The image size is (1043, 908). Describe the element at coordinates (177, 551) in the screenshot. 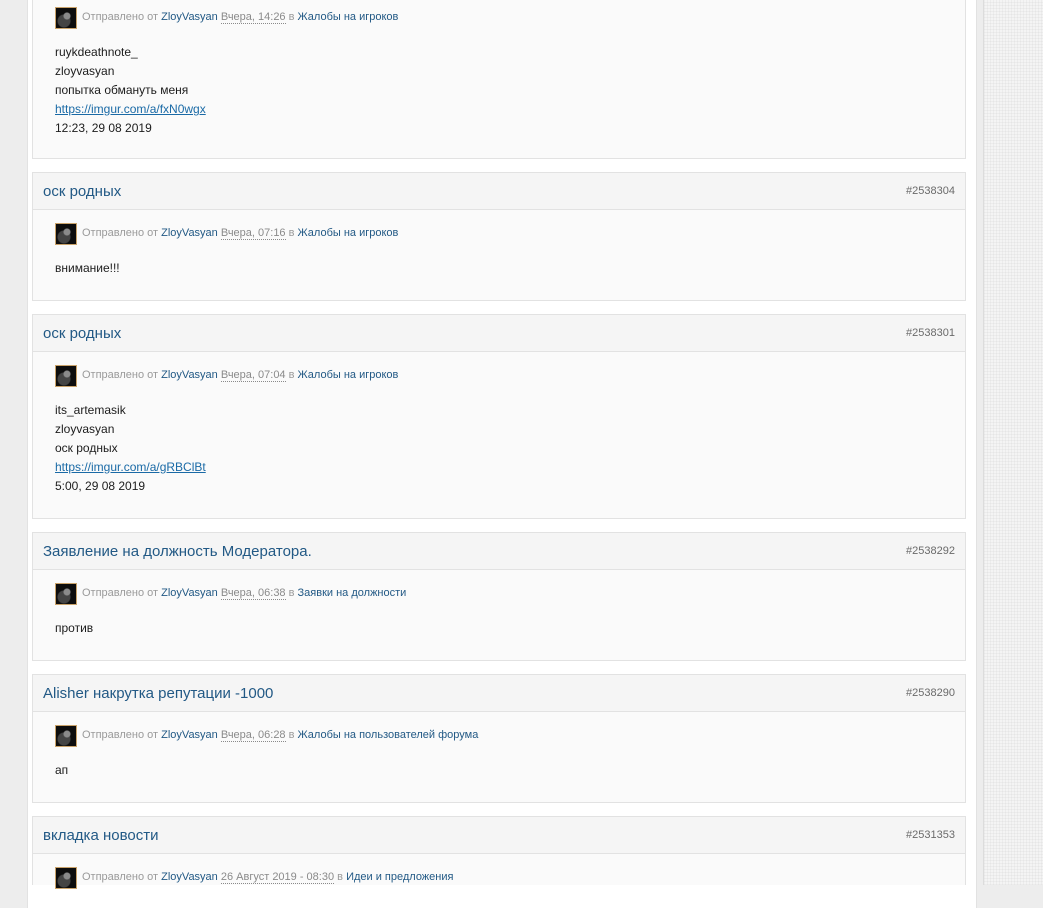

I see `post-title-link: Заявление на должность Модератора.` at that location.